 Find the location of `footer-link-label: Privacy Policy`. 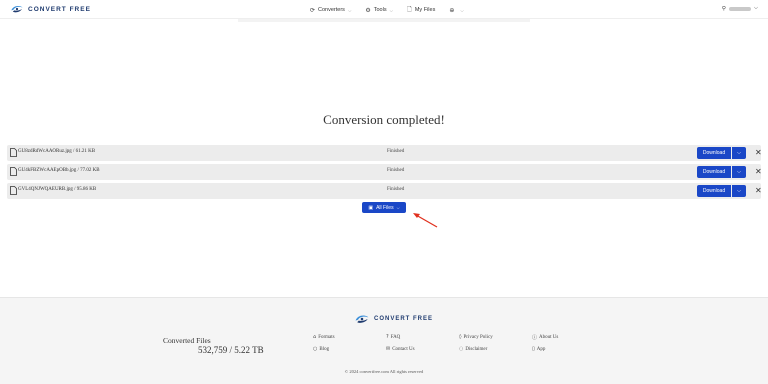

footer-link-label: Privacy Policy is located at coordinates (478, 337).